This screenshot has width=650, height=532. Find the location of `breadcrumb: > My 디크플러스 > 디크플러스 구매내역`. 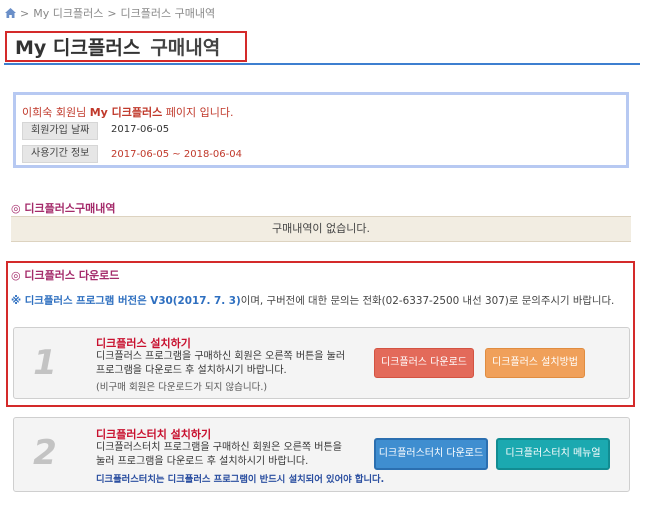

breadcrumb: > My 디크플러스 > 디크플러스 구매내역 is located at coordinates (110, 13).